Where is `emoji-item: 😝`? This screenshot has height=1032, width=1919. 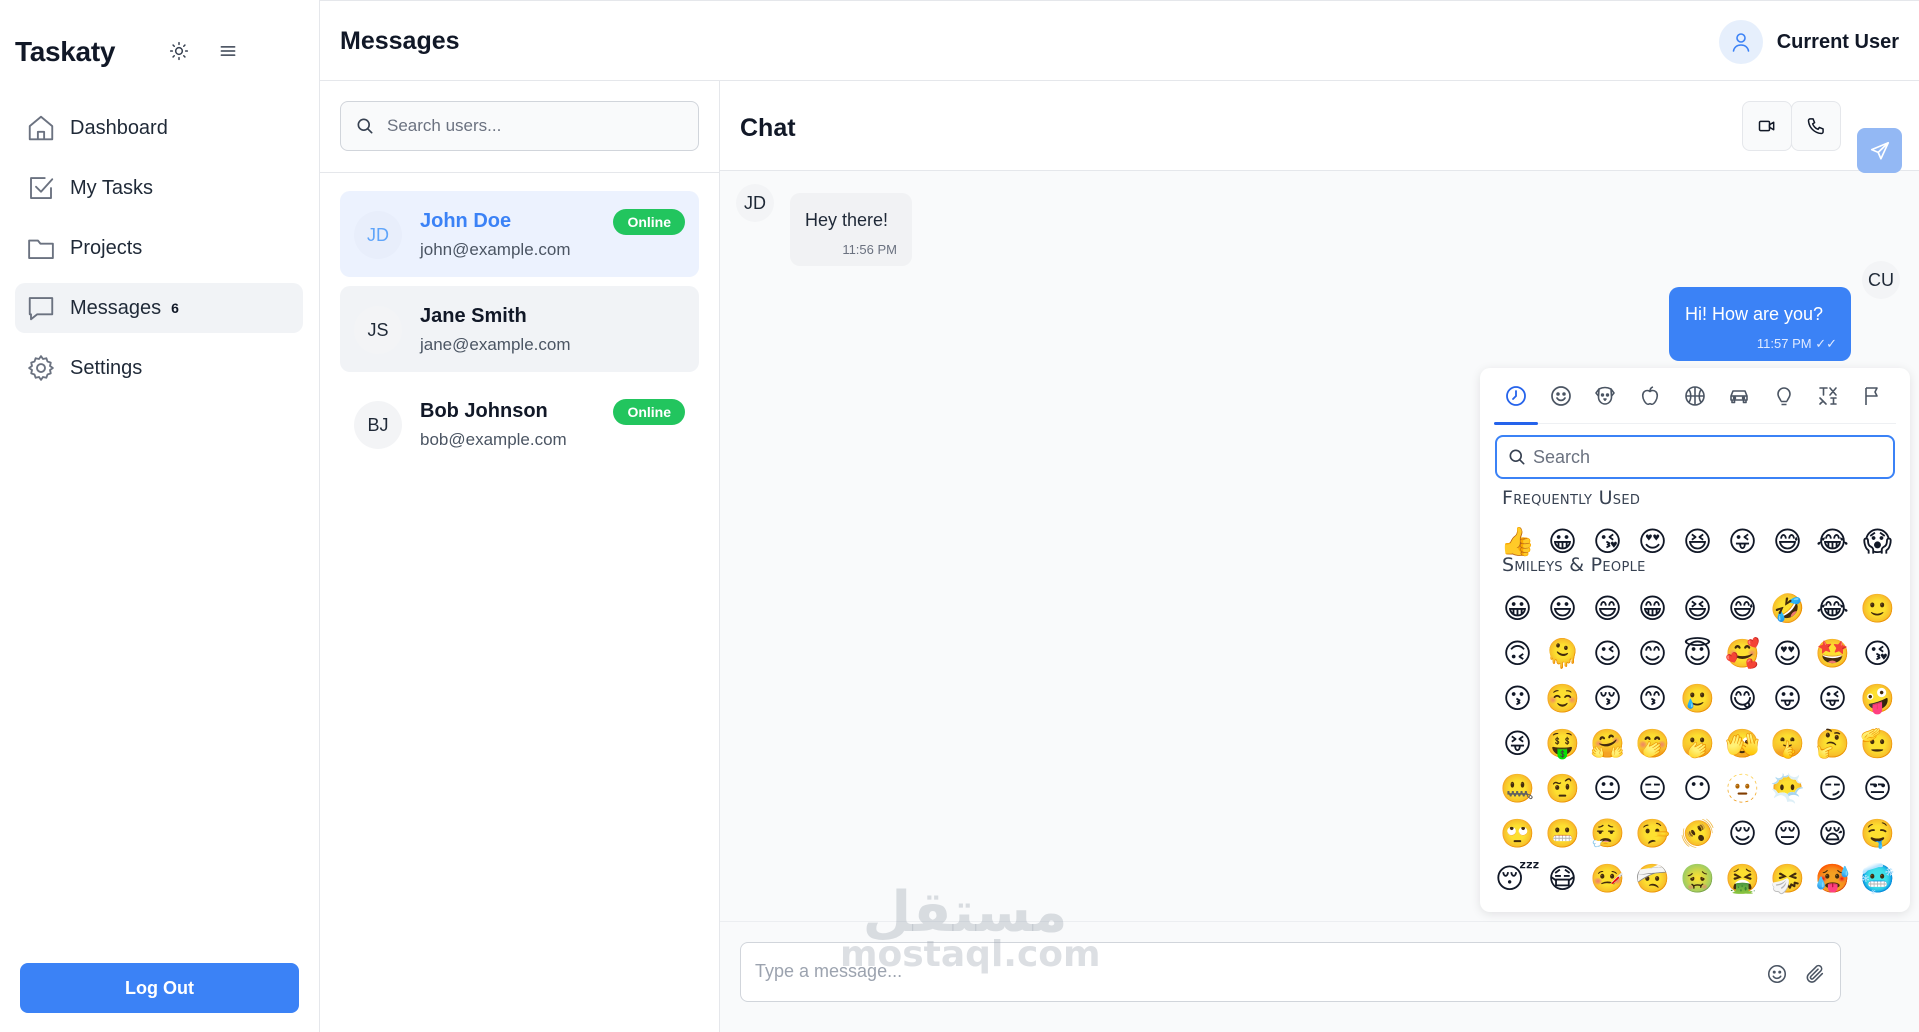 emoji-item: 😝 is located at coordinates (1517, 743).